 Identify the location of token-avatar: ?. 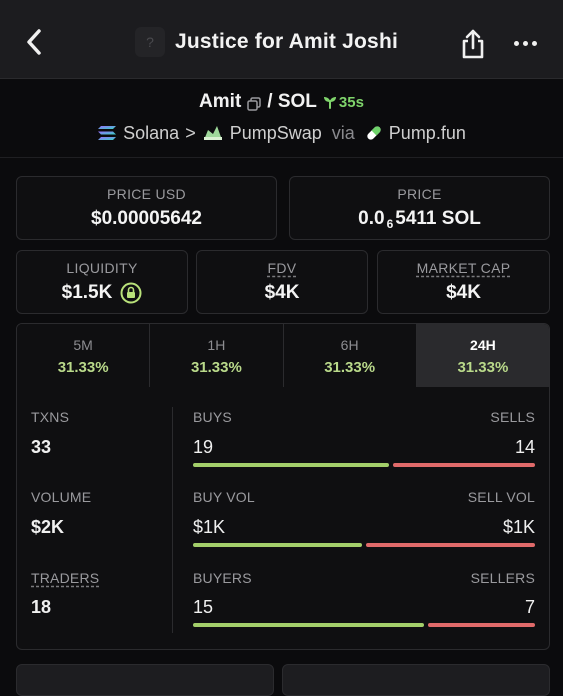
(150, 42).